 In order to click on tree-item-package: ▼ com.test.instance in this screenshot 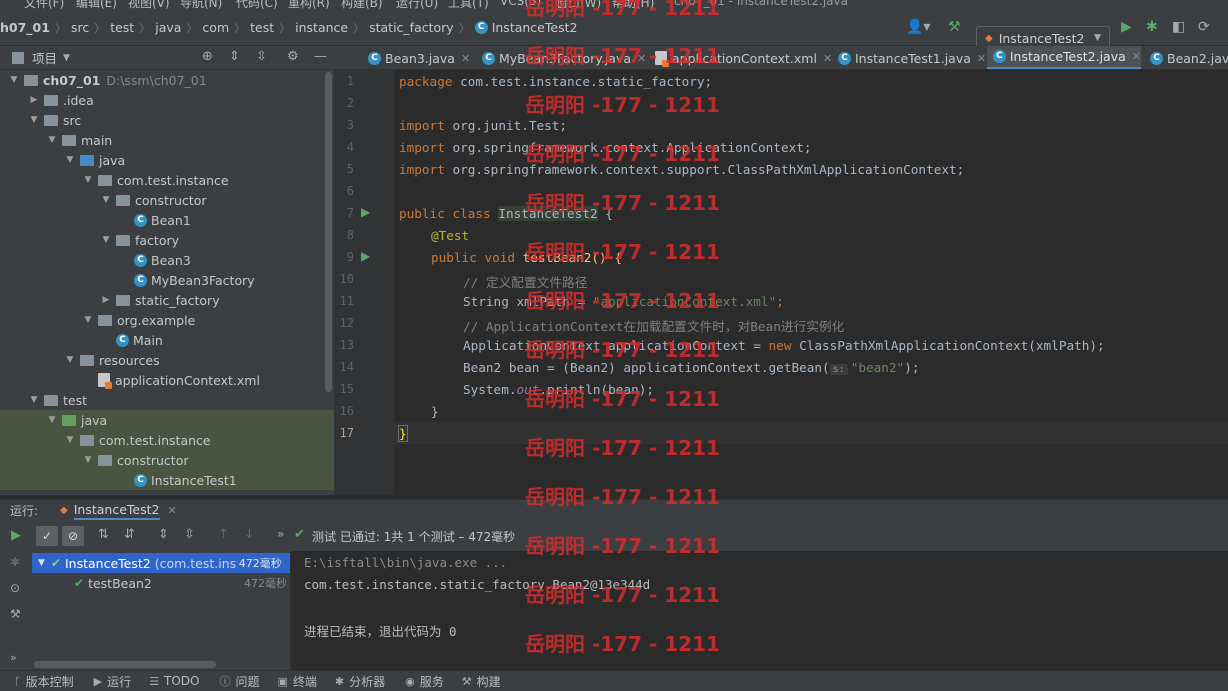, I will do `click(167, 180)`.